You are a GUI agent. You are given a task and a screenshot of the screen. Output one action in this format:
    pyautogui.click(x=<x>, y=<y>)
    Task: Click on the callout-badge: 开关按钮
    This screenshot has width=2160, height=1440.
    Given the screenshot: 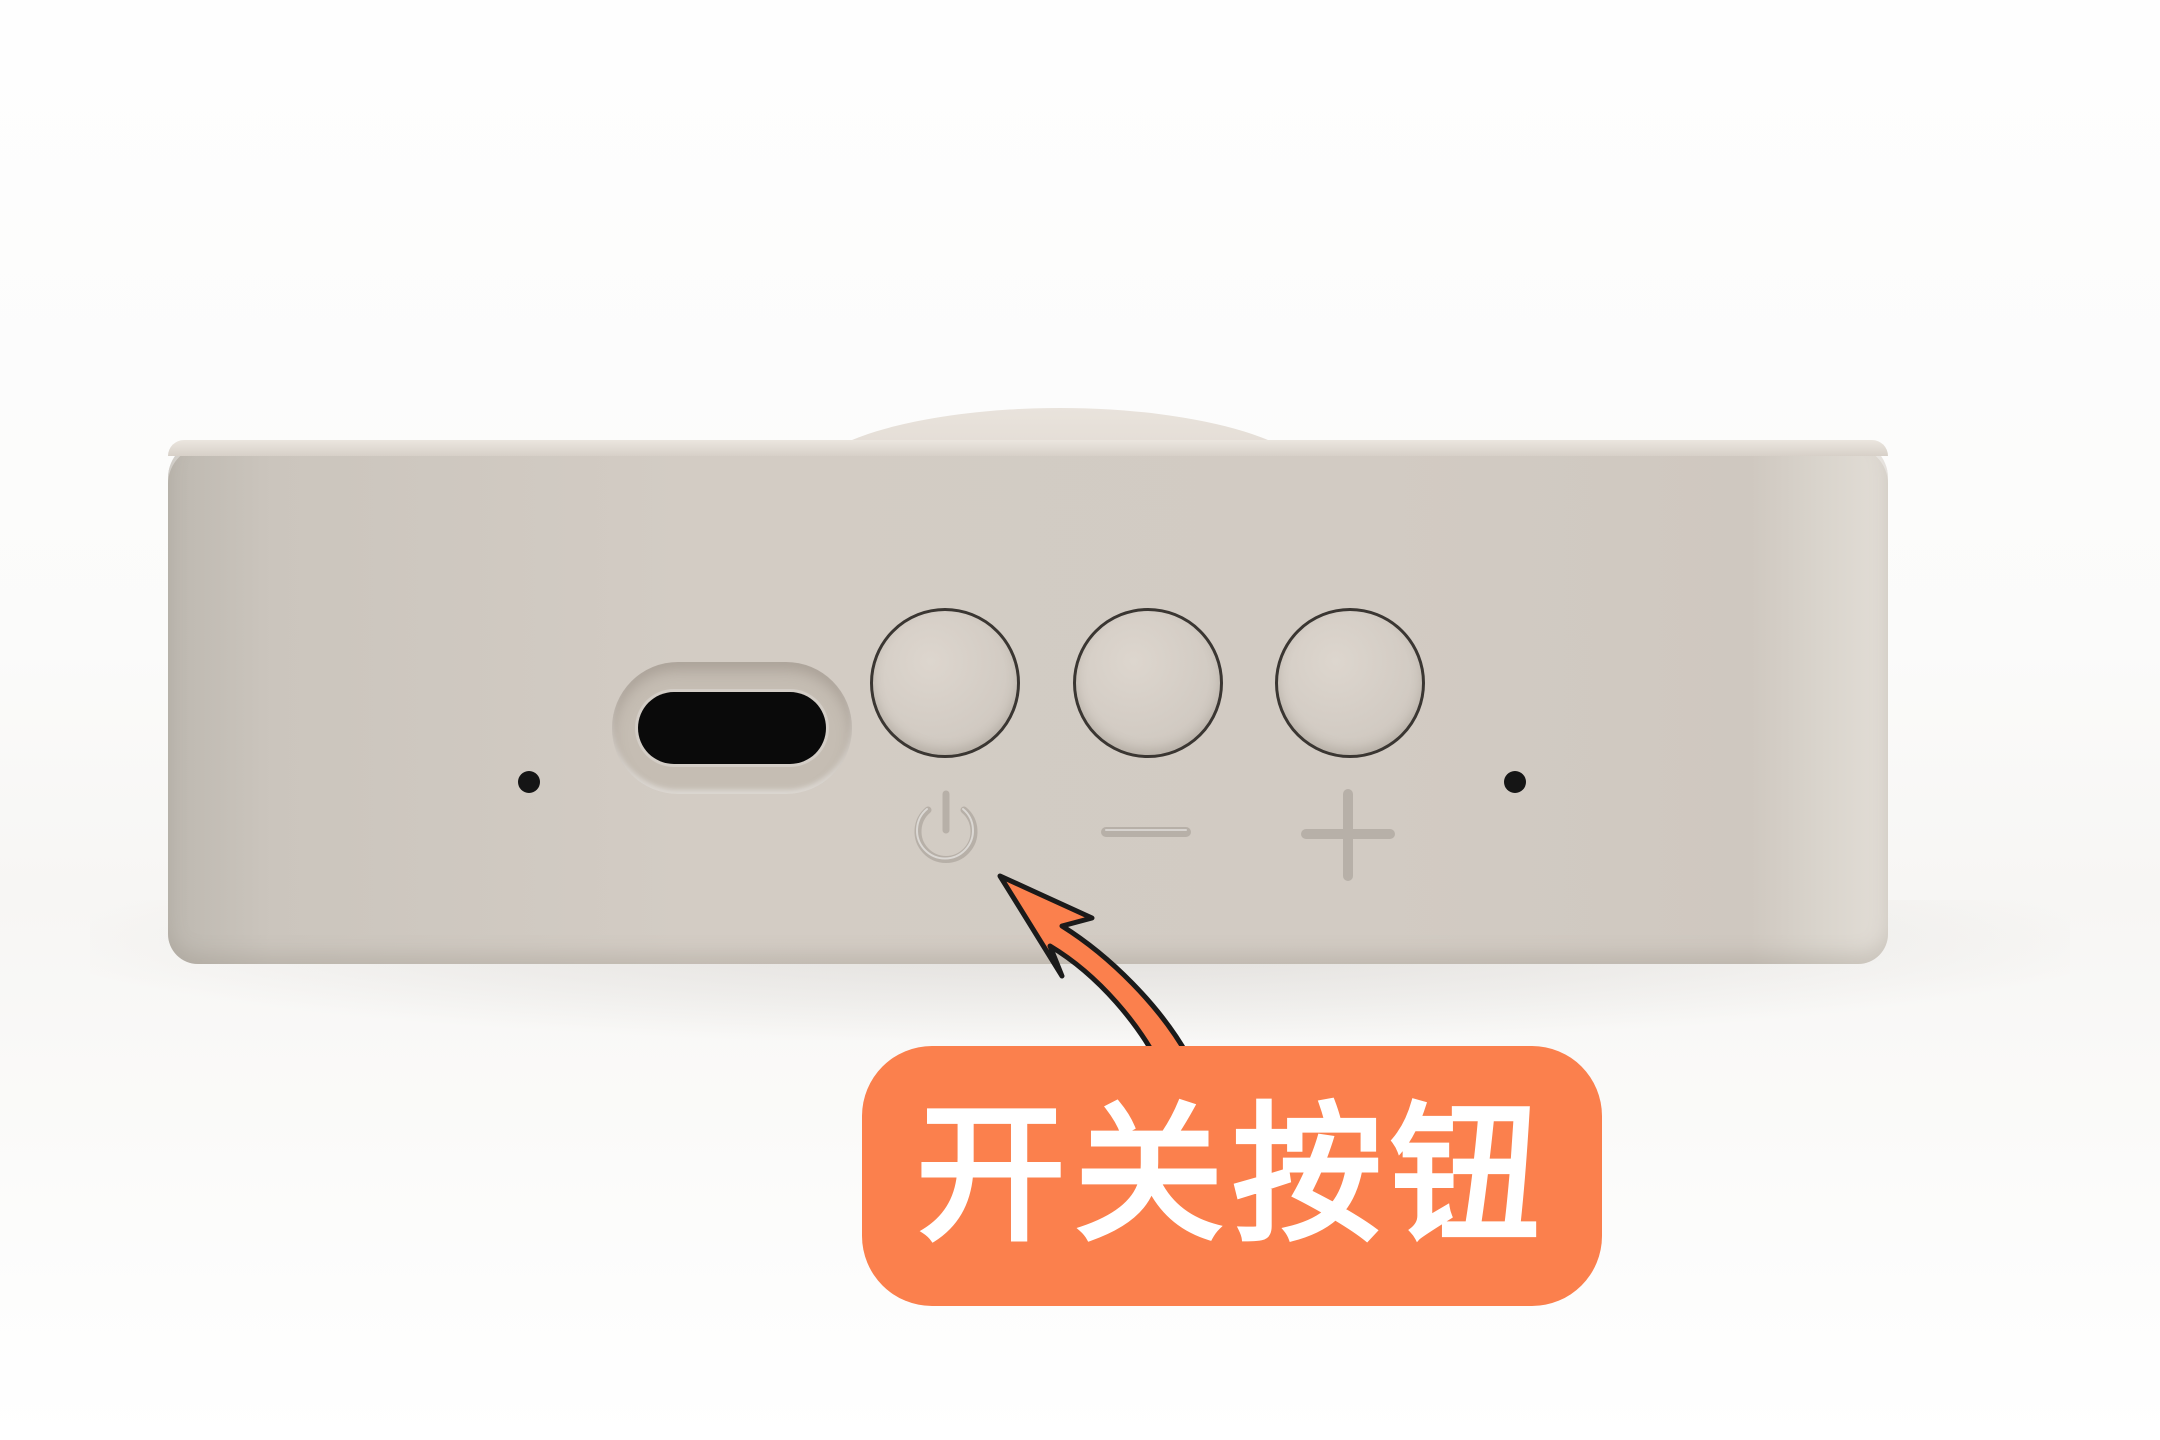 What is the action you would take?
    pyautogui.click(x=1232, y=1176)
    